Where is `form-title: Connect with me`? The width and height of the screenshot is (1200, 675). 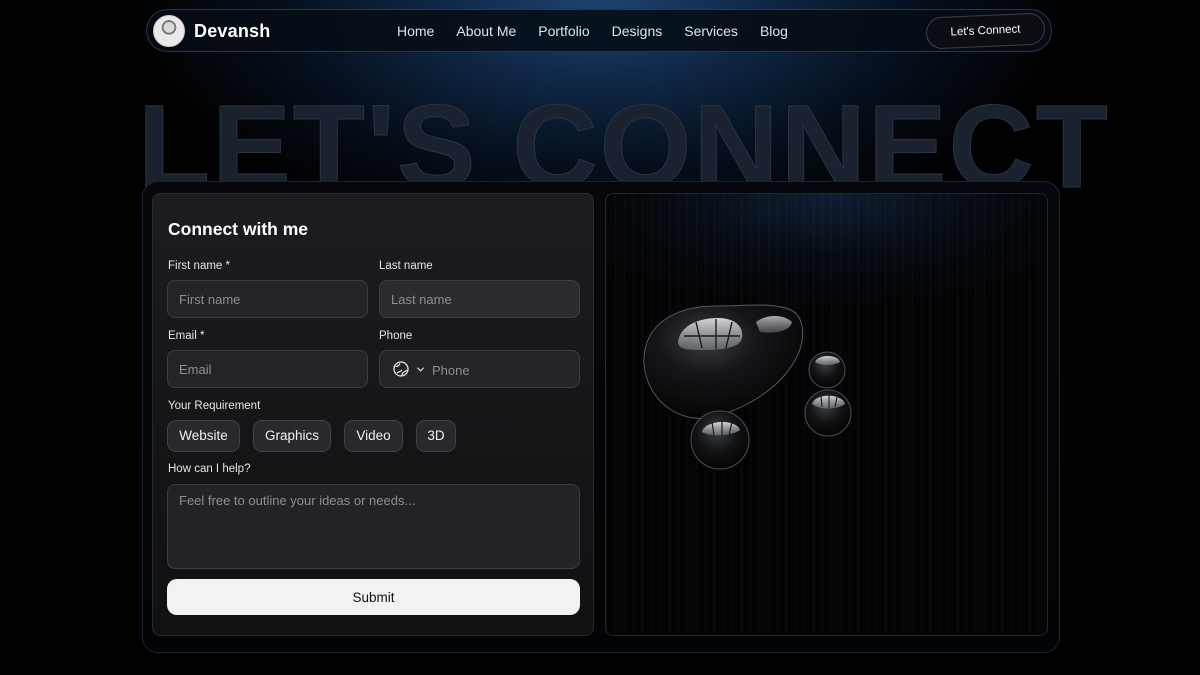
form-title: Connect with me is located at coordinates (238, 229).